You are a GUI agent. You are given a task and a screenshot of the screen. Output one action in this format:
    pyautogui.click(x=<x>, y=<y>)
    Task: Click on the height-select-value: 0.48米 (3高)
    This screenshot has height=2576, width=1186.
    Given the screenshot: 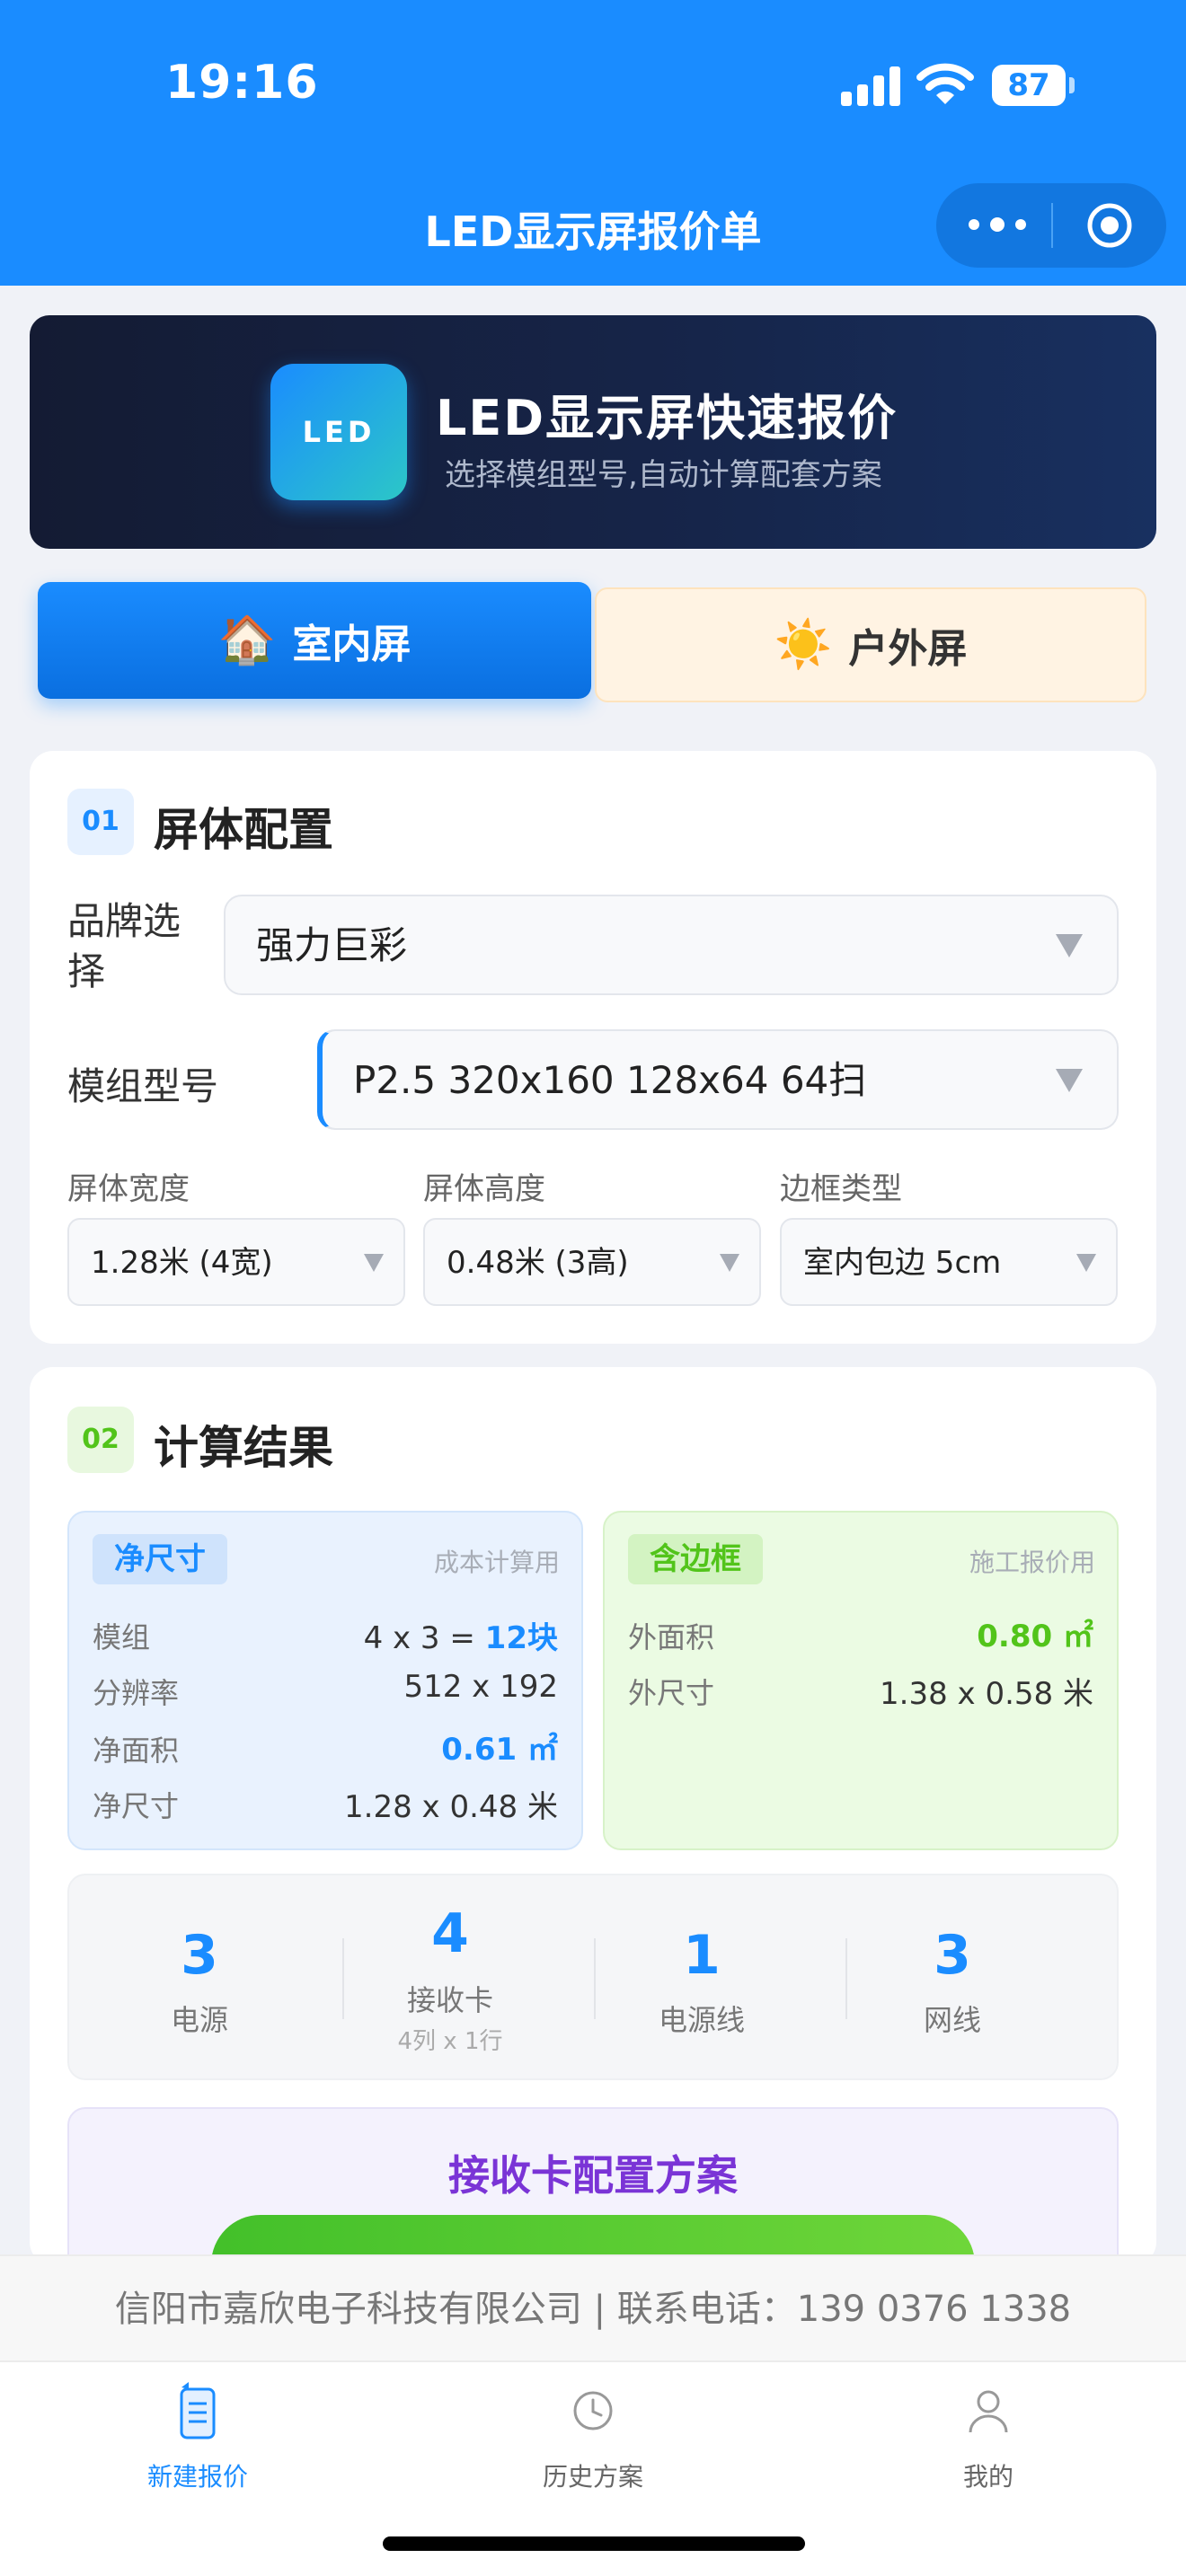 What is the action you would take?
    pyautogui.click(x=538, y=1263)
    